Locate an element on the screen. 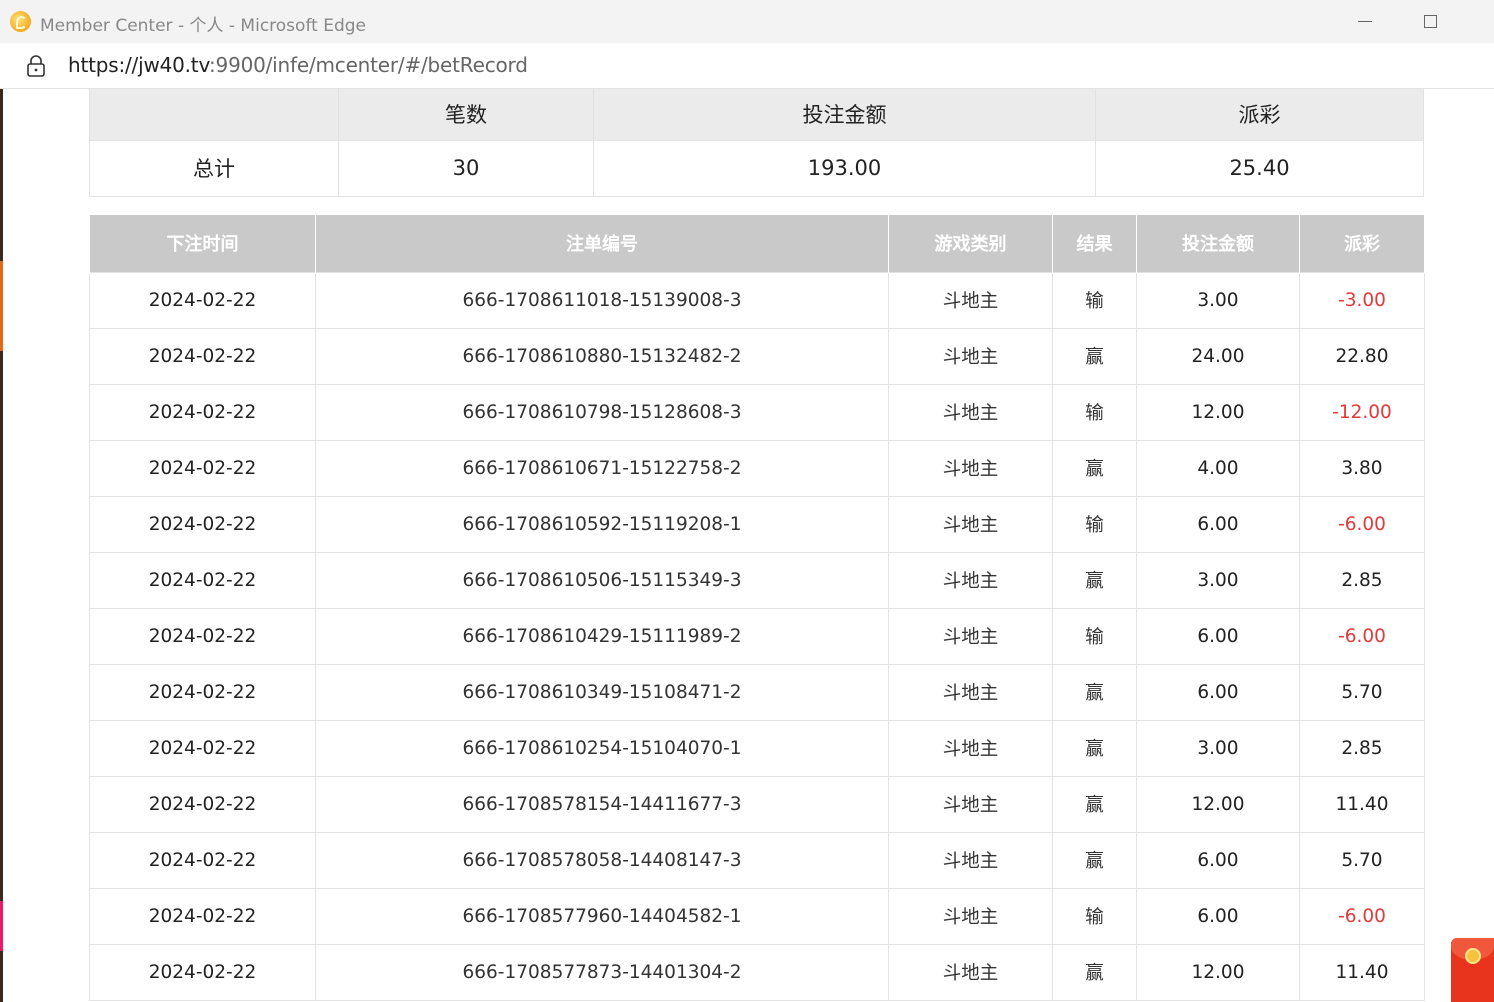 The width and height of the screenshot is (1494, 1002). order-no-cell: 666-1708577873-14401304-2 is located at coordinates (602, 972).